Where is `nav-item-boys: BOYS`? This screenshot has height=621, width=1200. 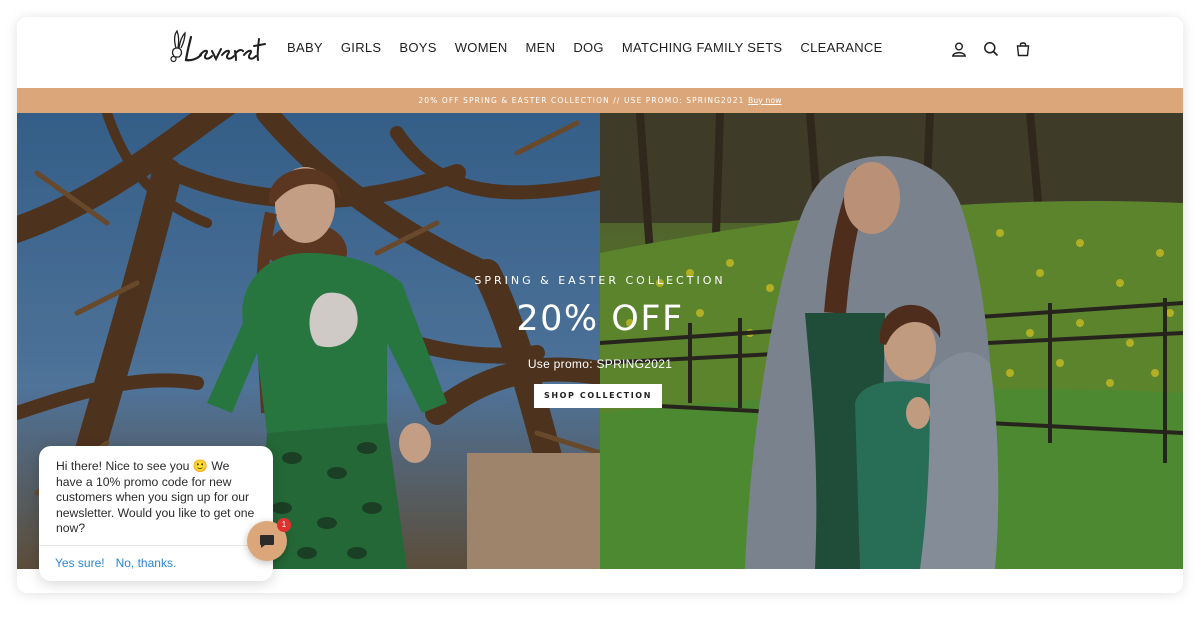
nav-item-boys: BOYS is located at coordinates (417, 47).